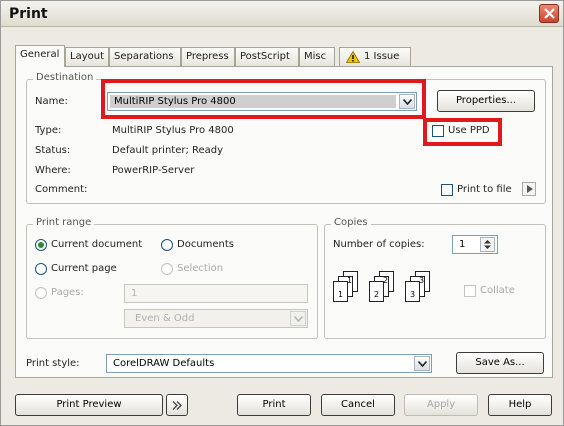  I want to click on tab-issues: 1 Issue, so click(375, 56).